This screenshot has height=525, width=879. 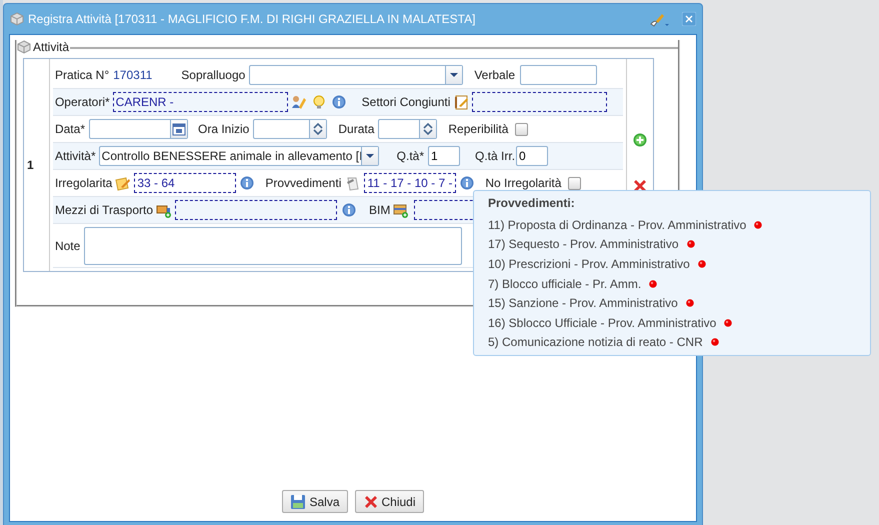 What do you see at coordinates (389, 501) in the screenshot?
I see `close-button: Chiudi` at bounding box center [389, 501].